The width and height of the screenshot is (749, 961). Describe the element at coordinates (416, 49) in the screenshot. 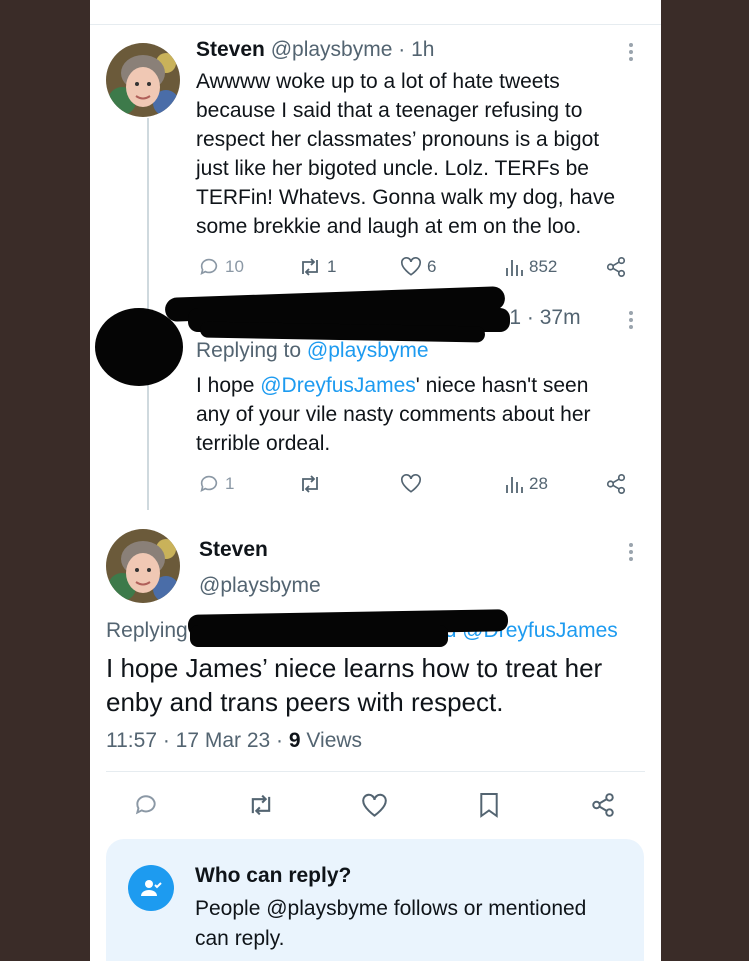

I see `tweet1-time: · 1h` at that location.